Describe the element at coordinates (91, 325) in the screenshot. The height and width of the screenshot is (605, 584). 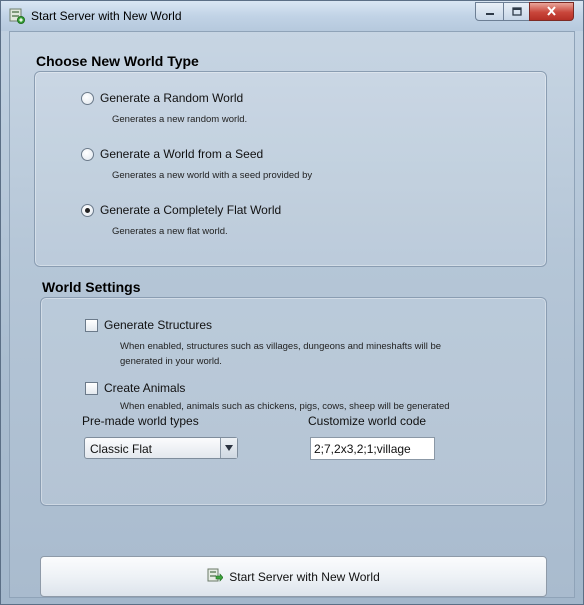
I see `generate-structures-checkbox` at that location.